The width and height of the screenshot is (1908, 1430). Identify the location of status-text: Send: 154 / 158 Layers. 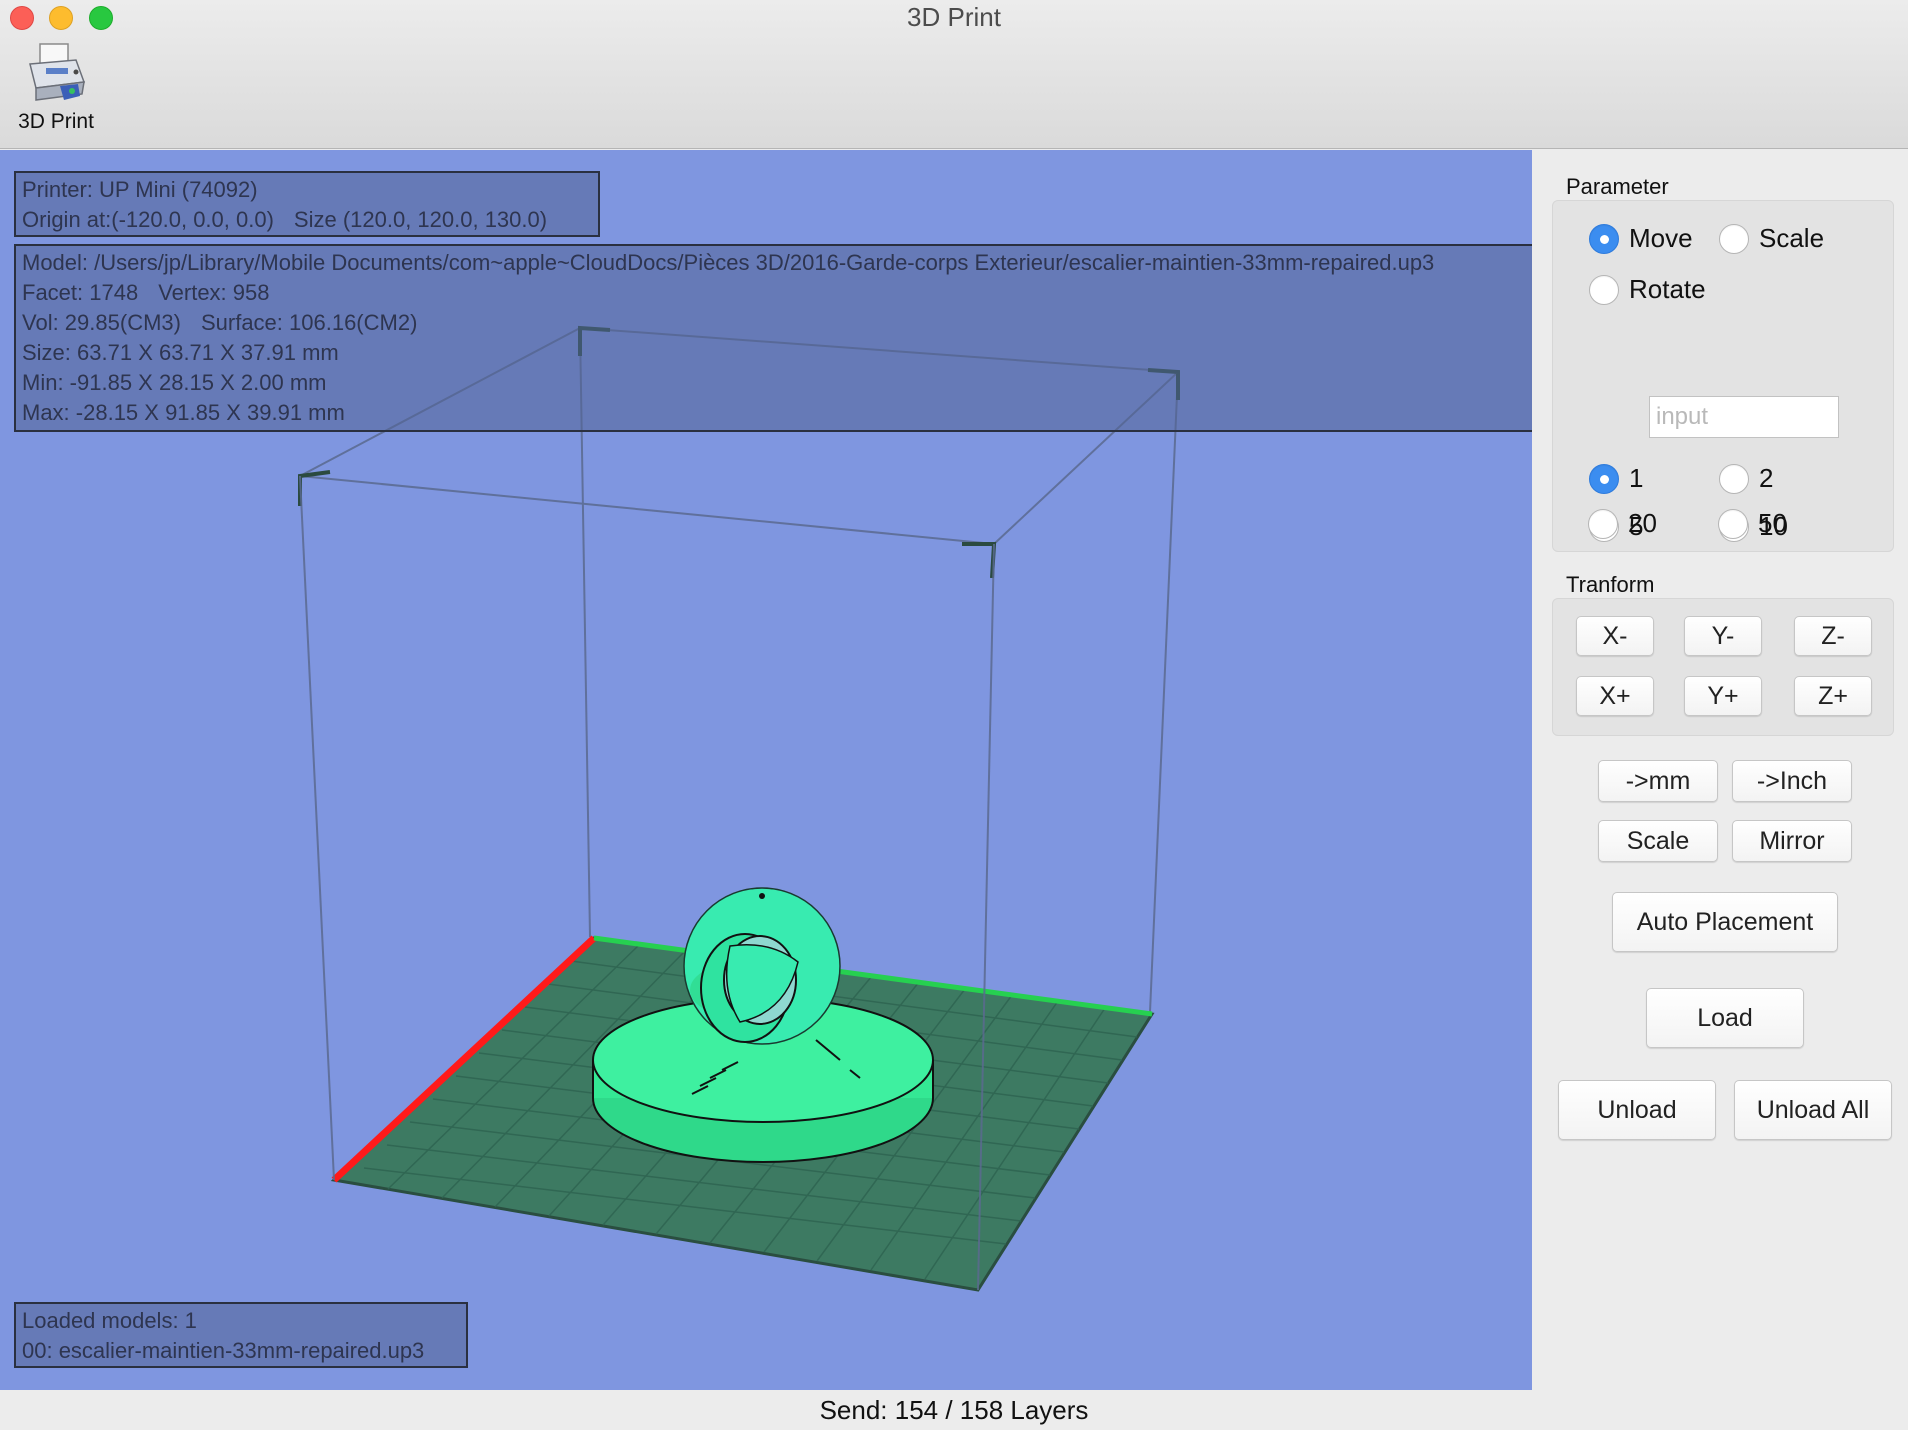
(954, 1410).